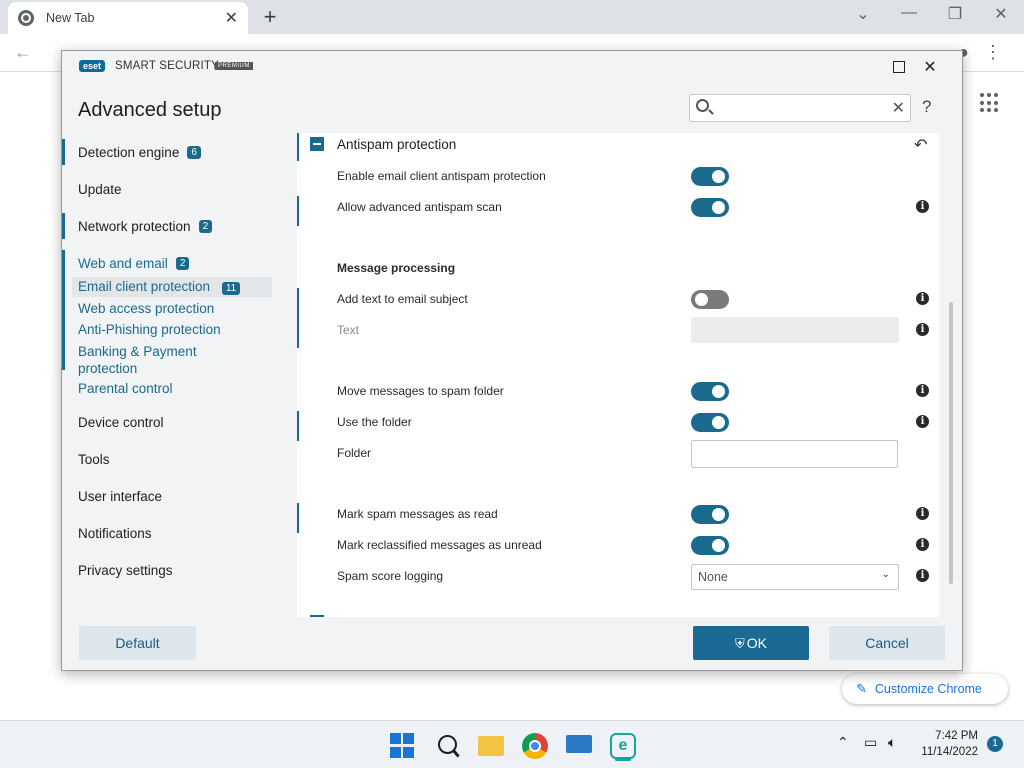  What do you see at coordinates (145, 226) in the screenshot?
I see `sidebar-item-network-protection: Network protection 2` at bounding box center [145, 226].